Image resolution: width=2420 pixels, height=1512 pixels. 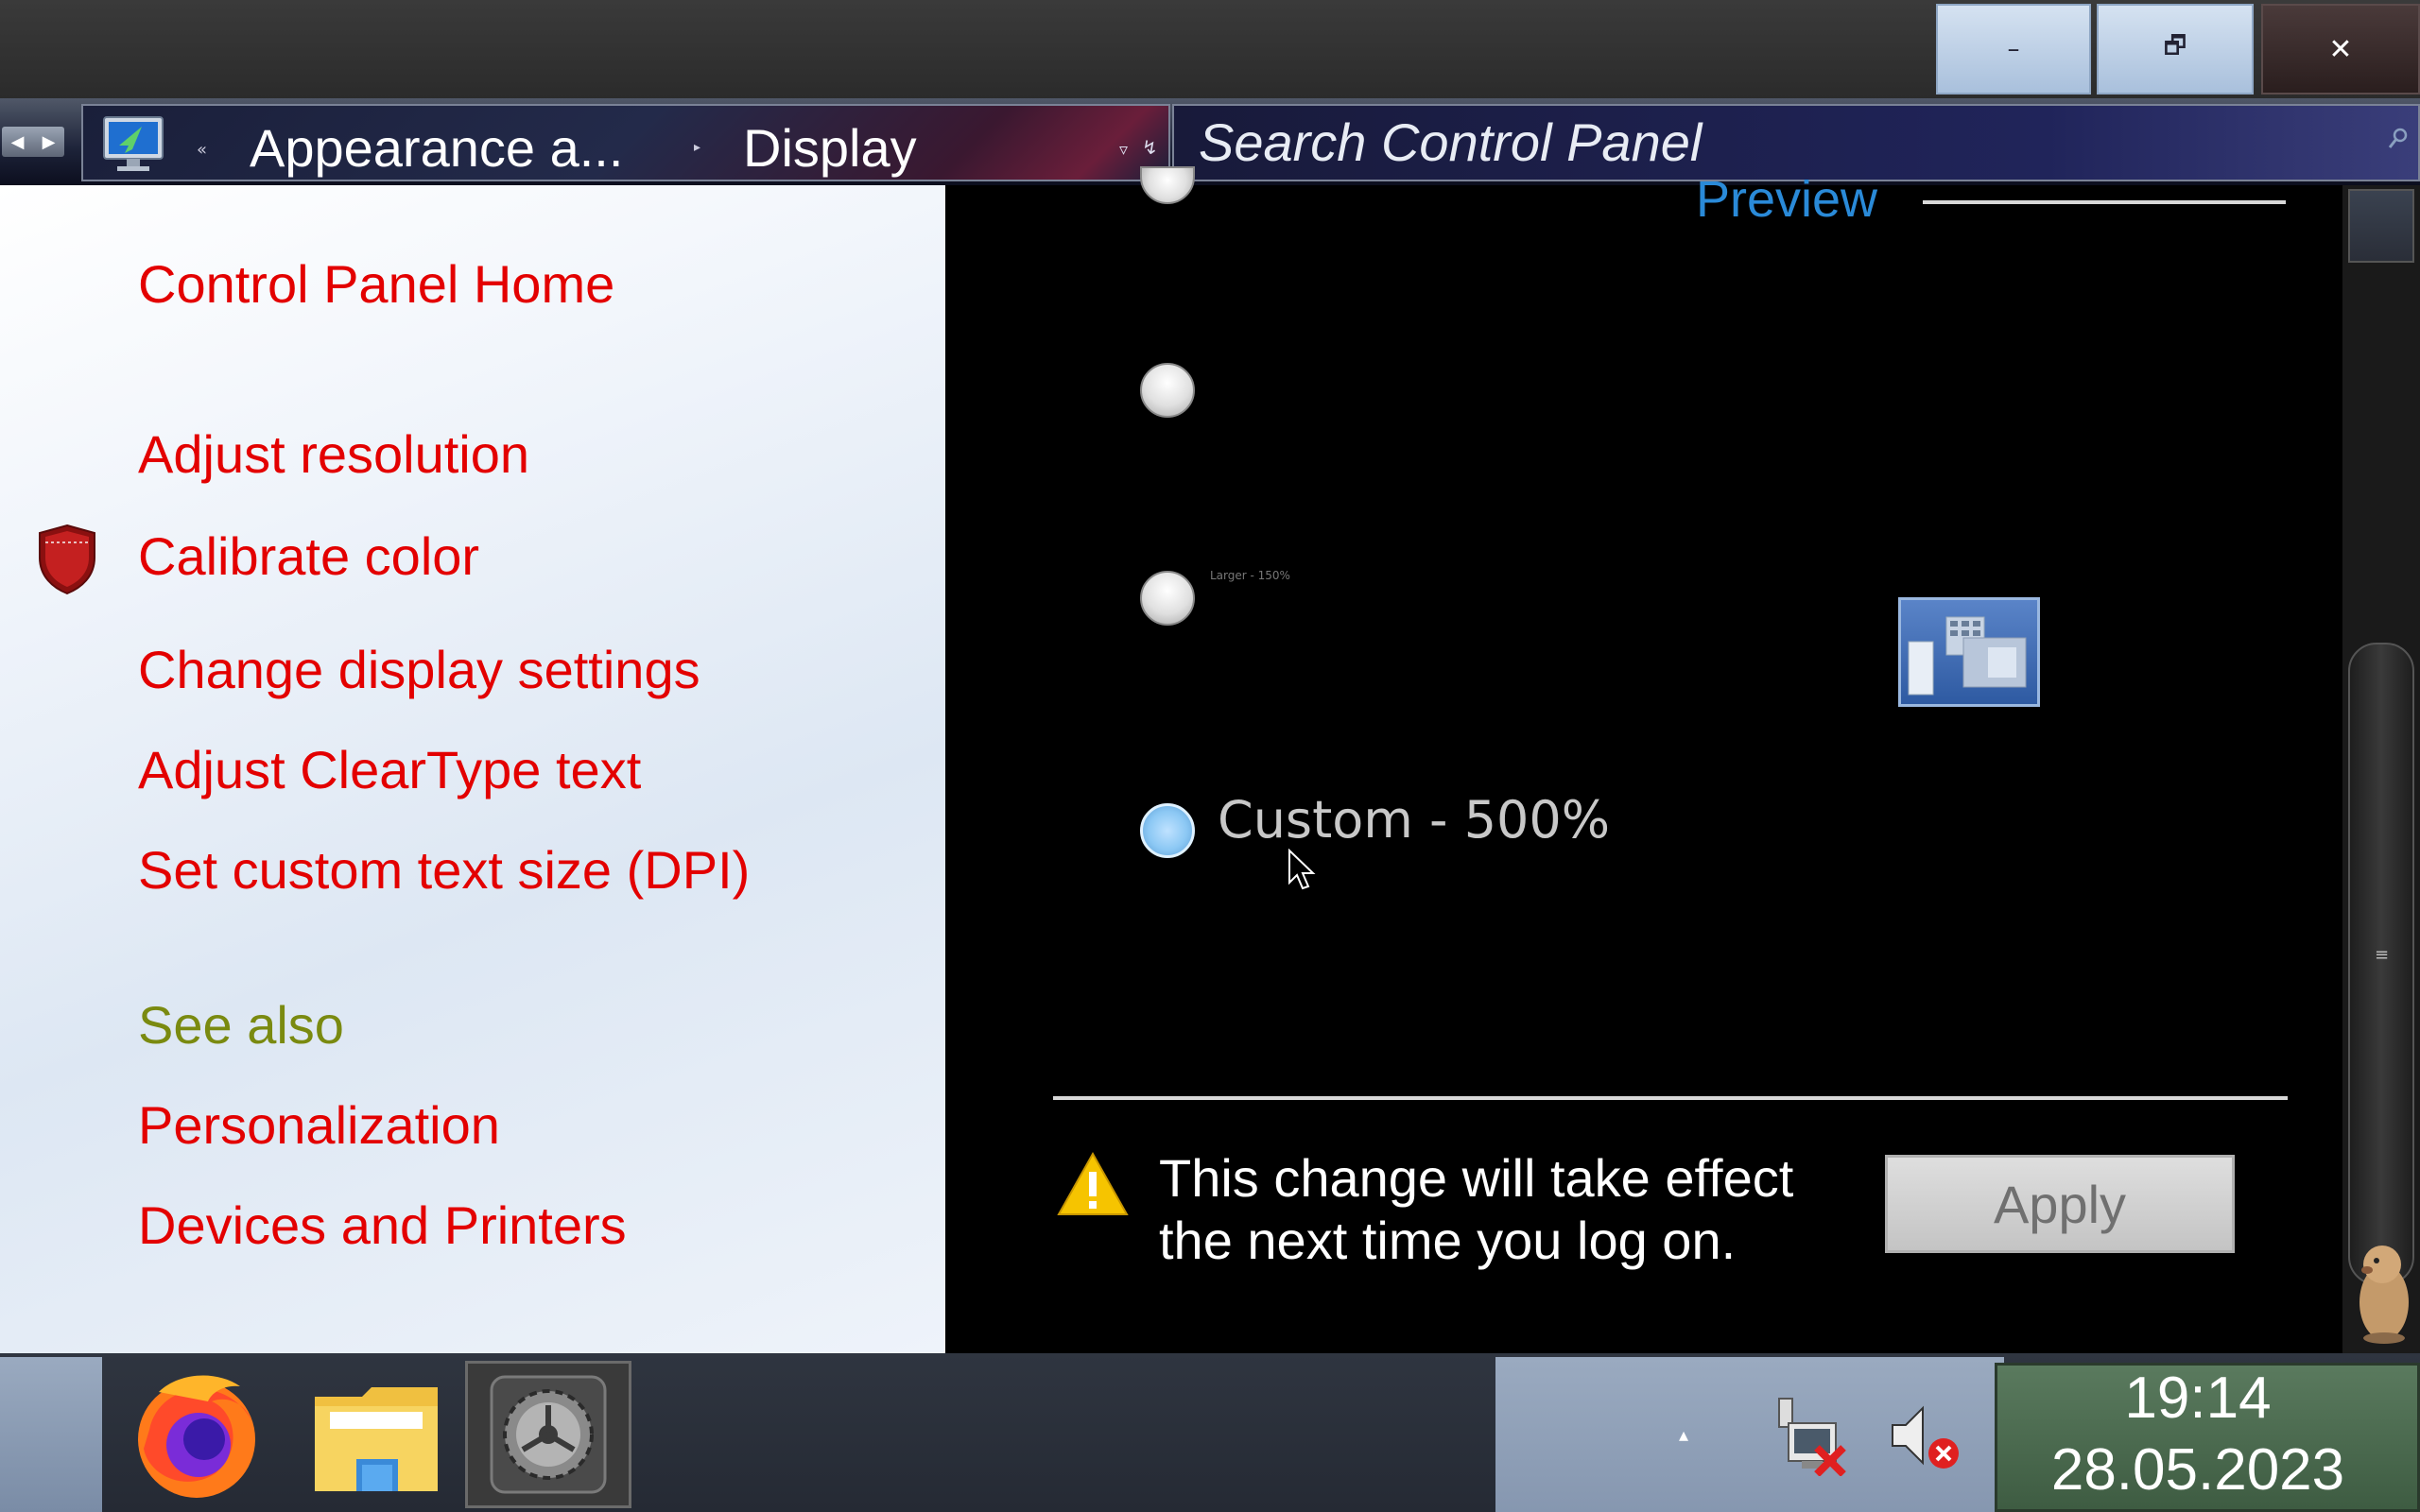 I want to click on minimize-button: –, so click(x=2014, y=49).